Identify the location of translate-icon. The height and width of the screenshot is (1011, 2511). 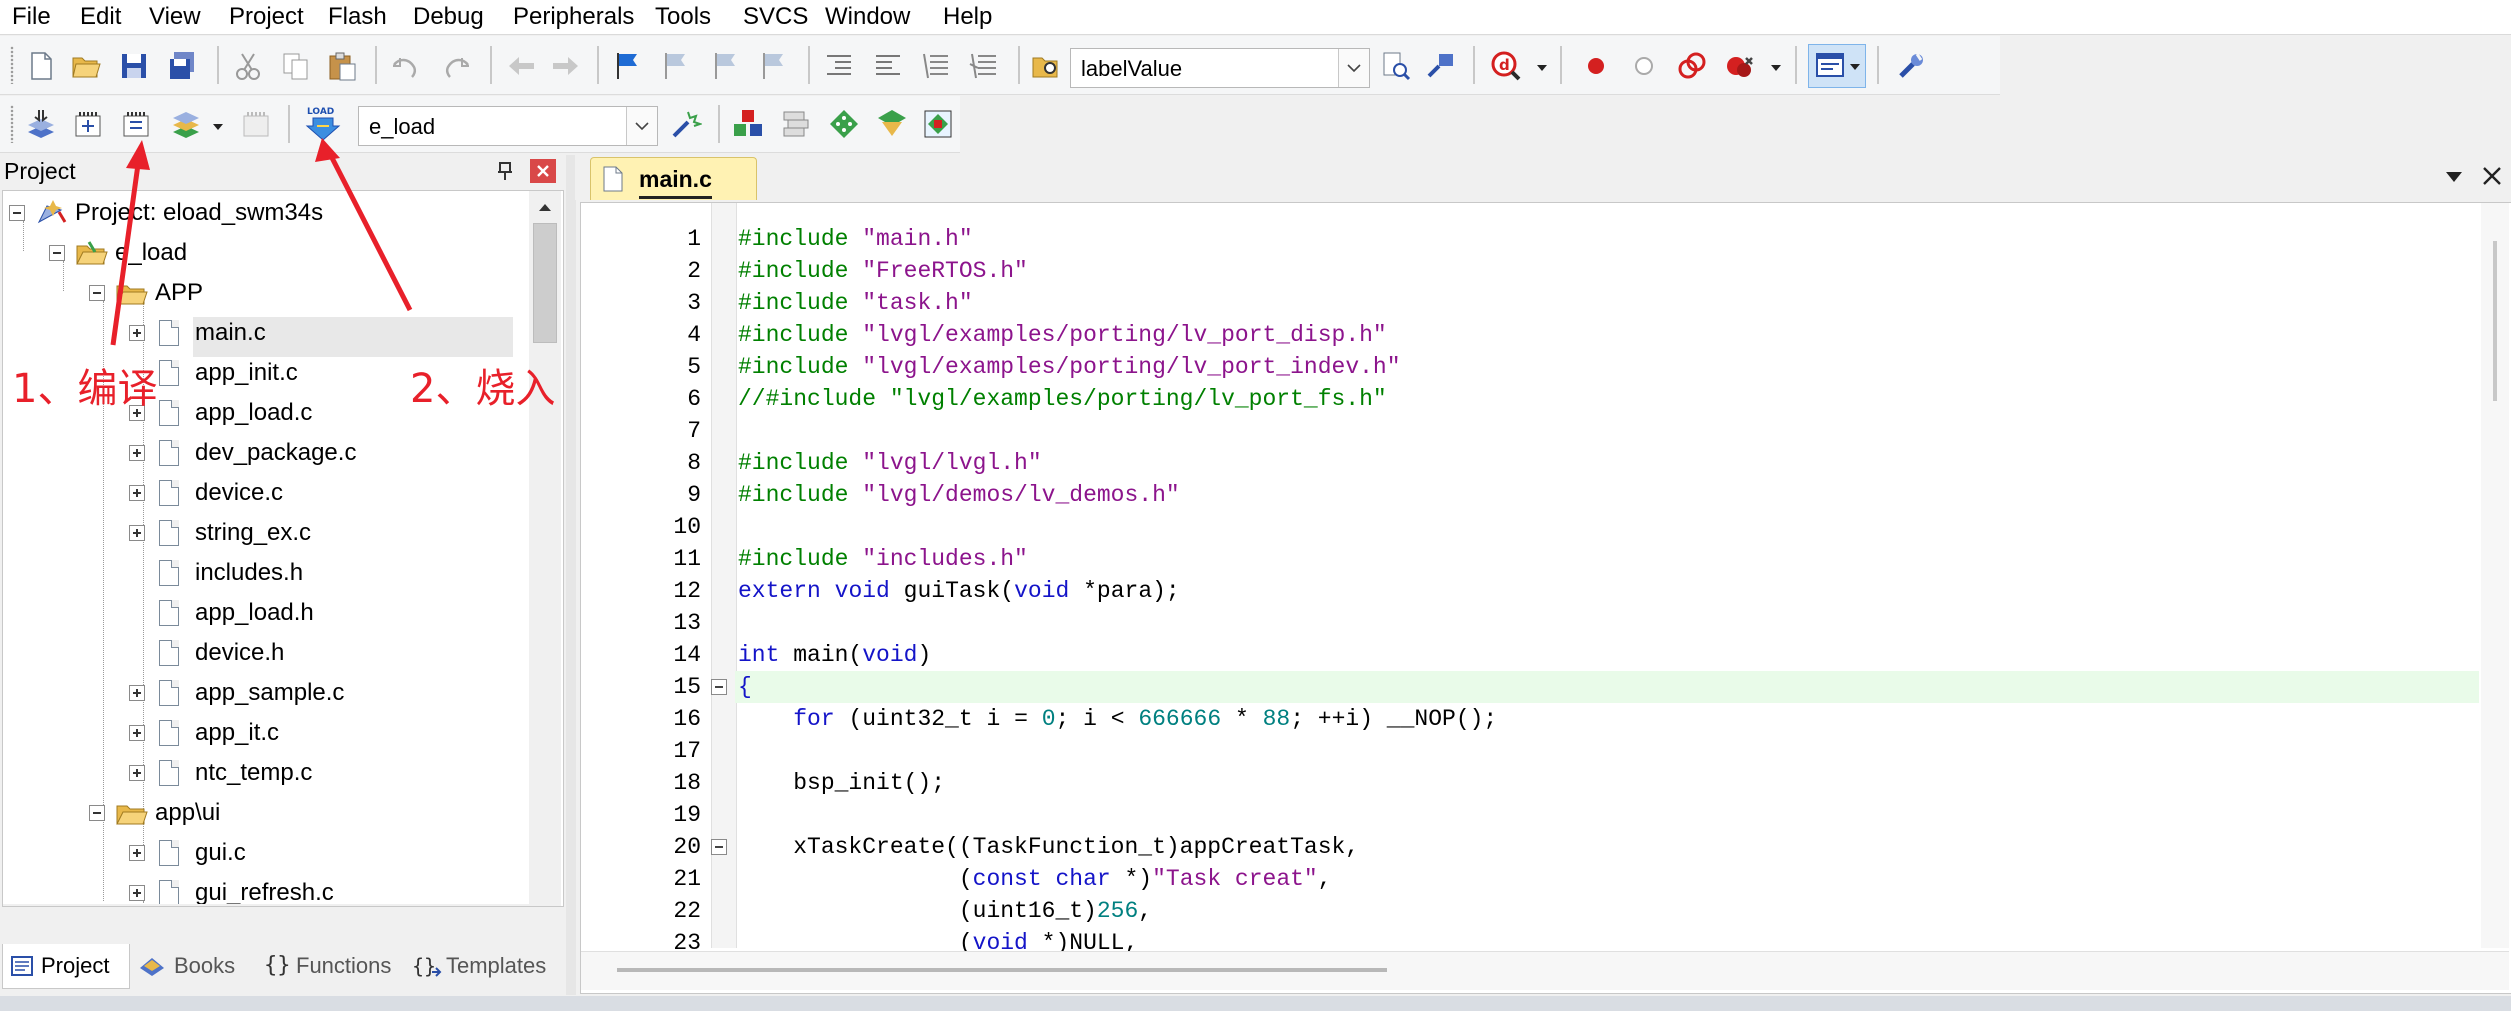
(41, 124).